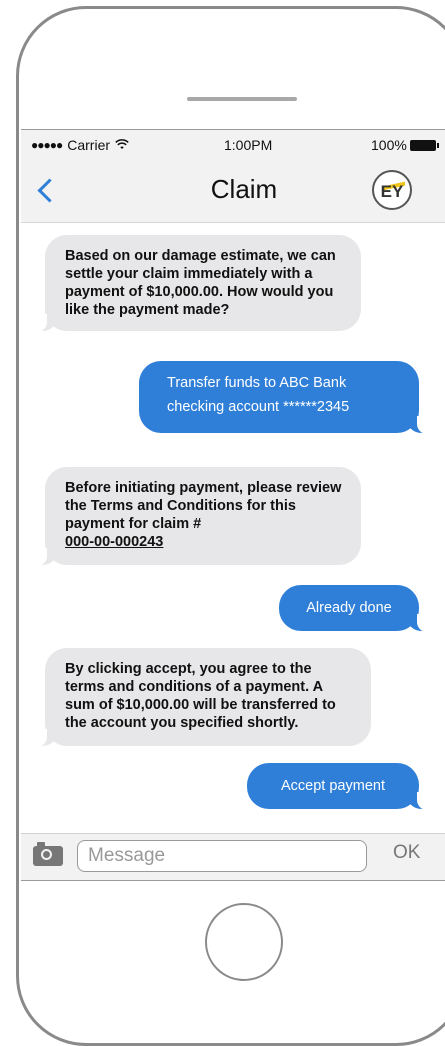  Describe the element at coordinates (222, 856) in the screenshot. I see `message-input` at that location.